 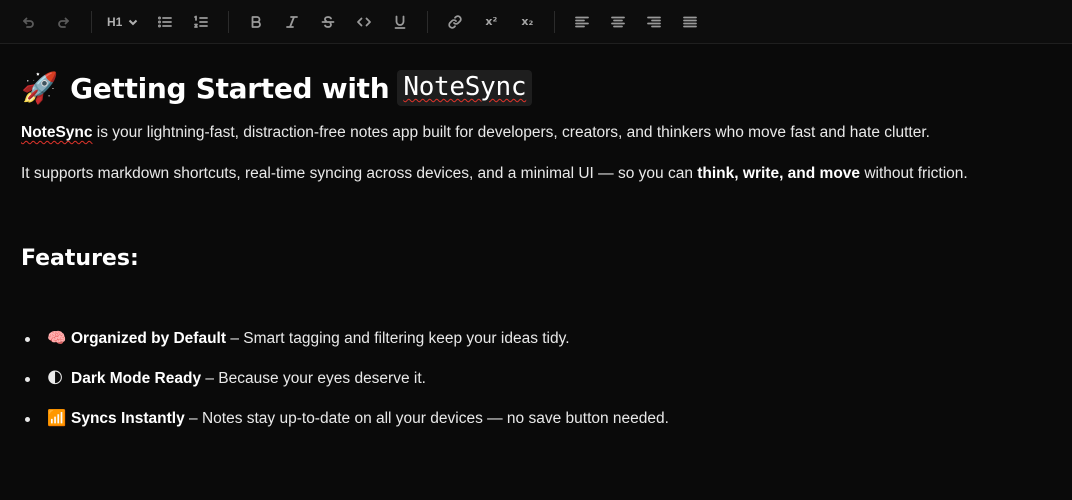 What do you see at coordinates (136, 378) in the screenshot?
I see `feature-title: Dark Mode Ready` at bounding box center [136, 378].